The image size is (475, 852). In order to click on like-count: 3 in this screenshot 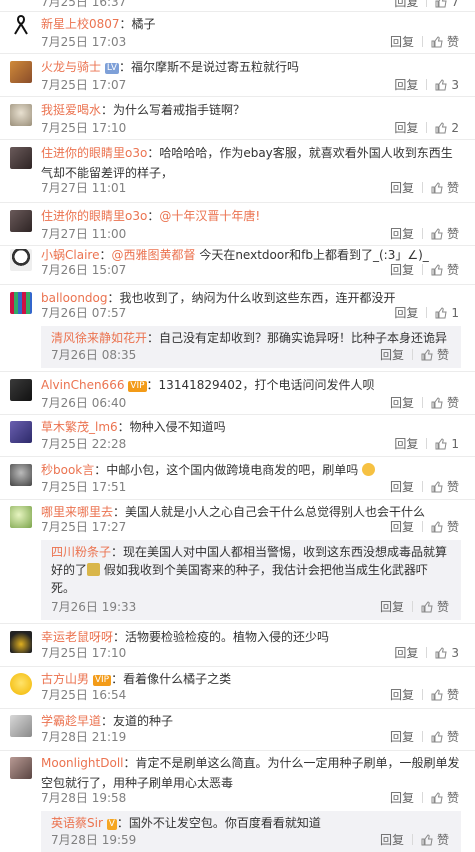, I will do `click(455, 85)`.